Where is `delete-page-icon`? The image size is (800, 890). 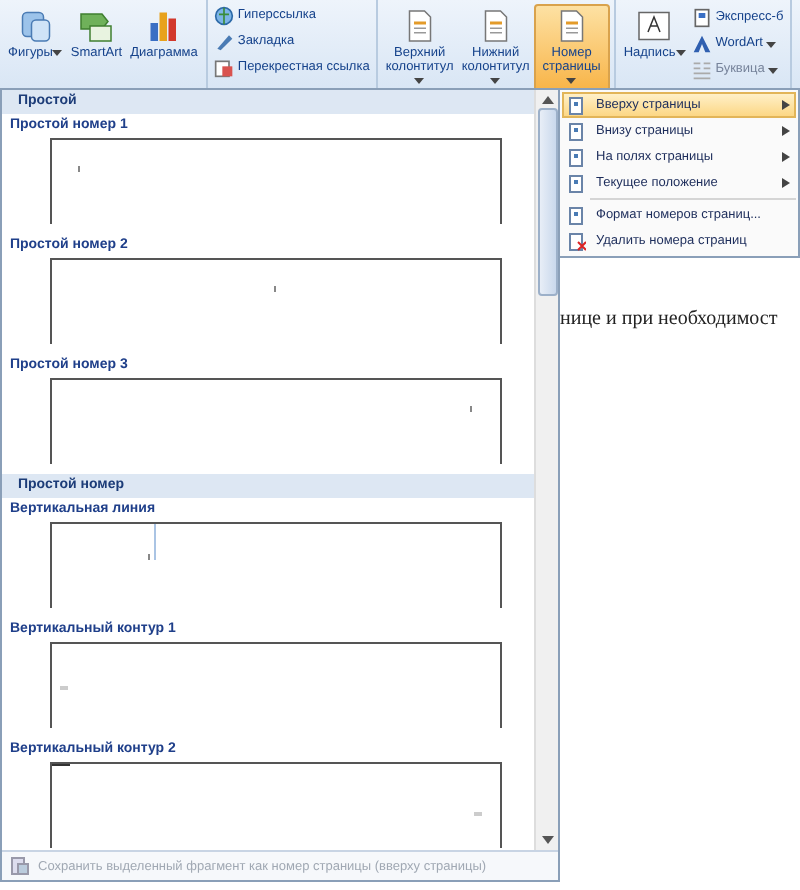 delete-page-icon is located at coordinates (577, 241).